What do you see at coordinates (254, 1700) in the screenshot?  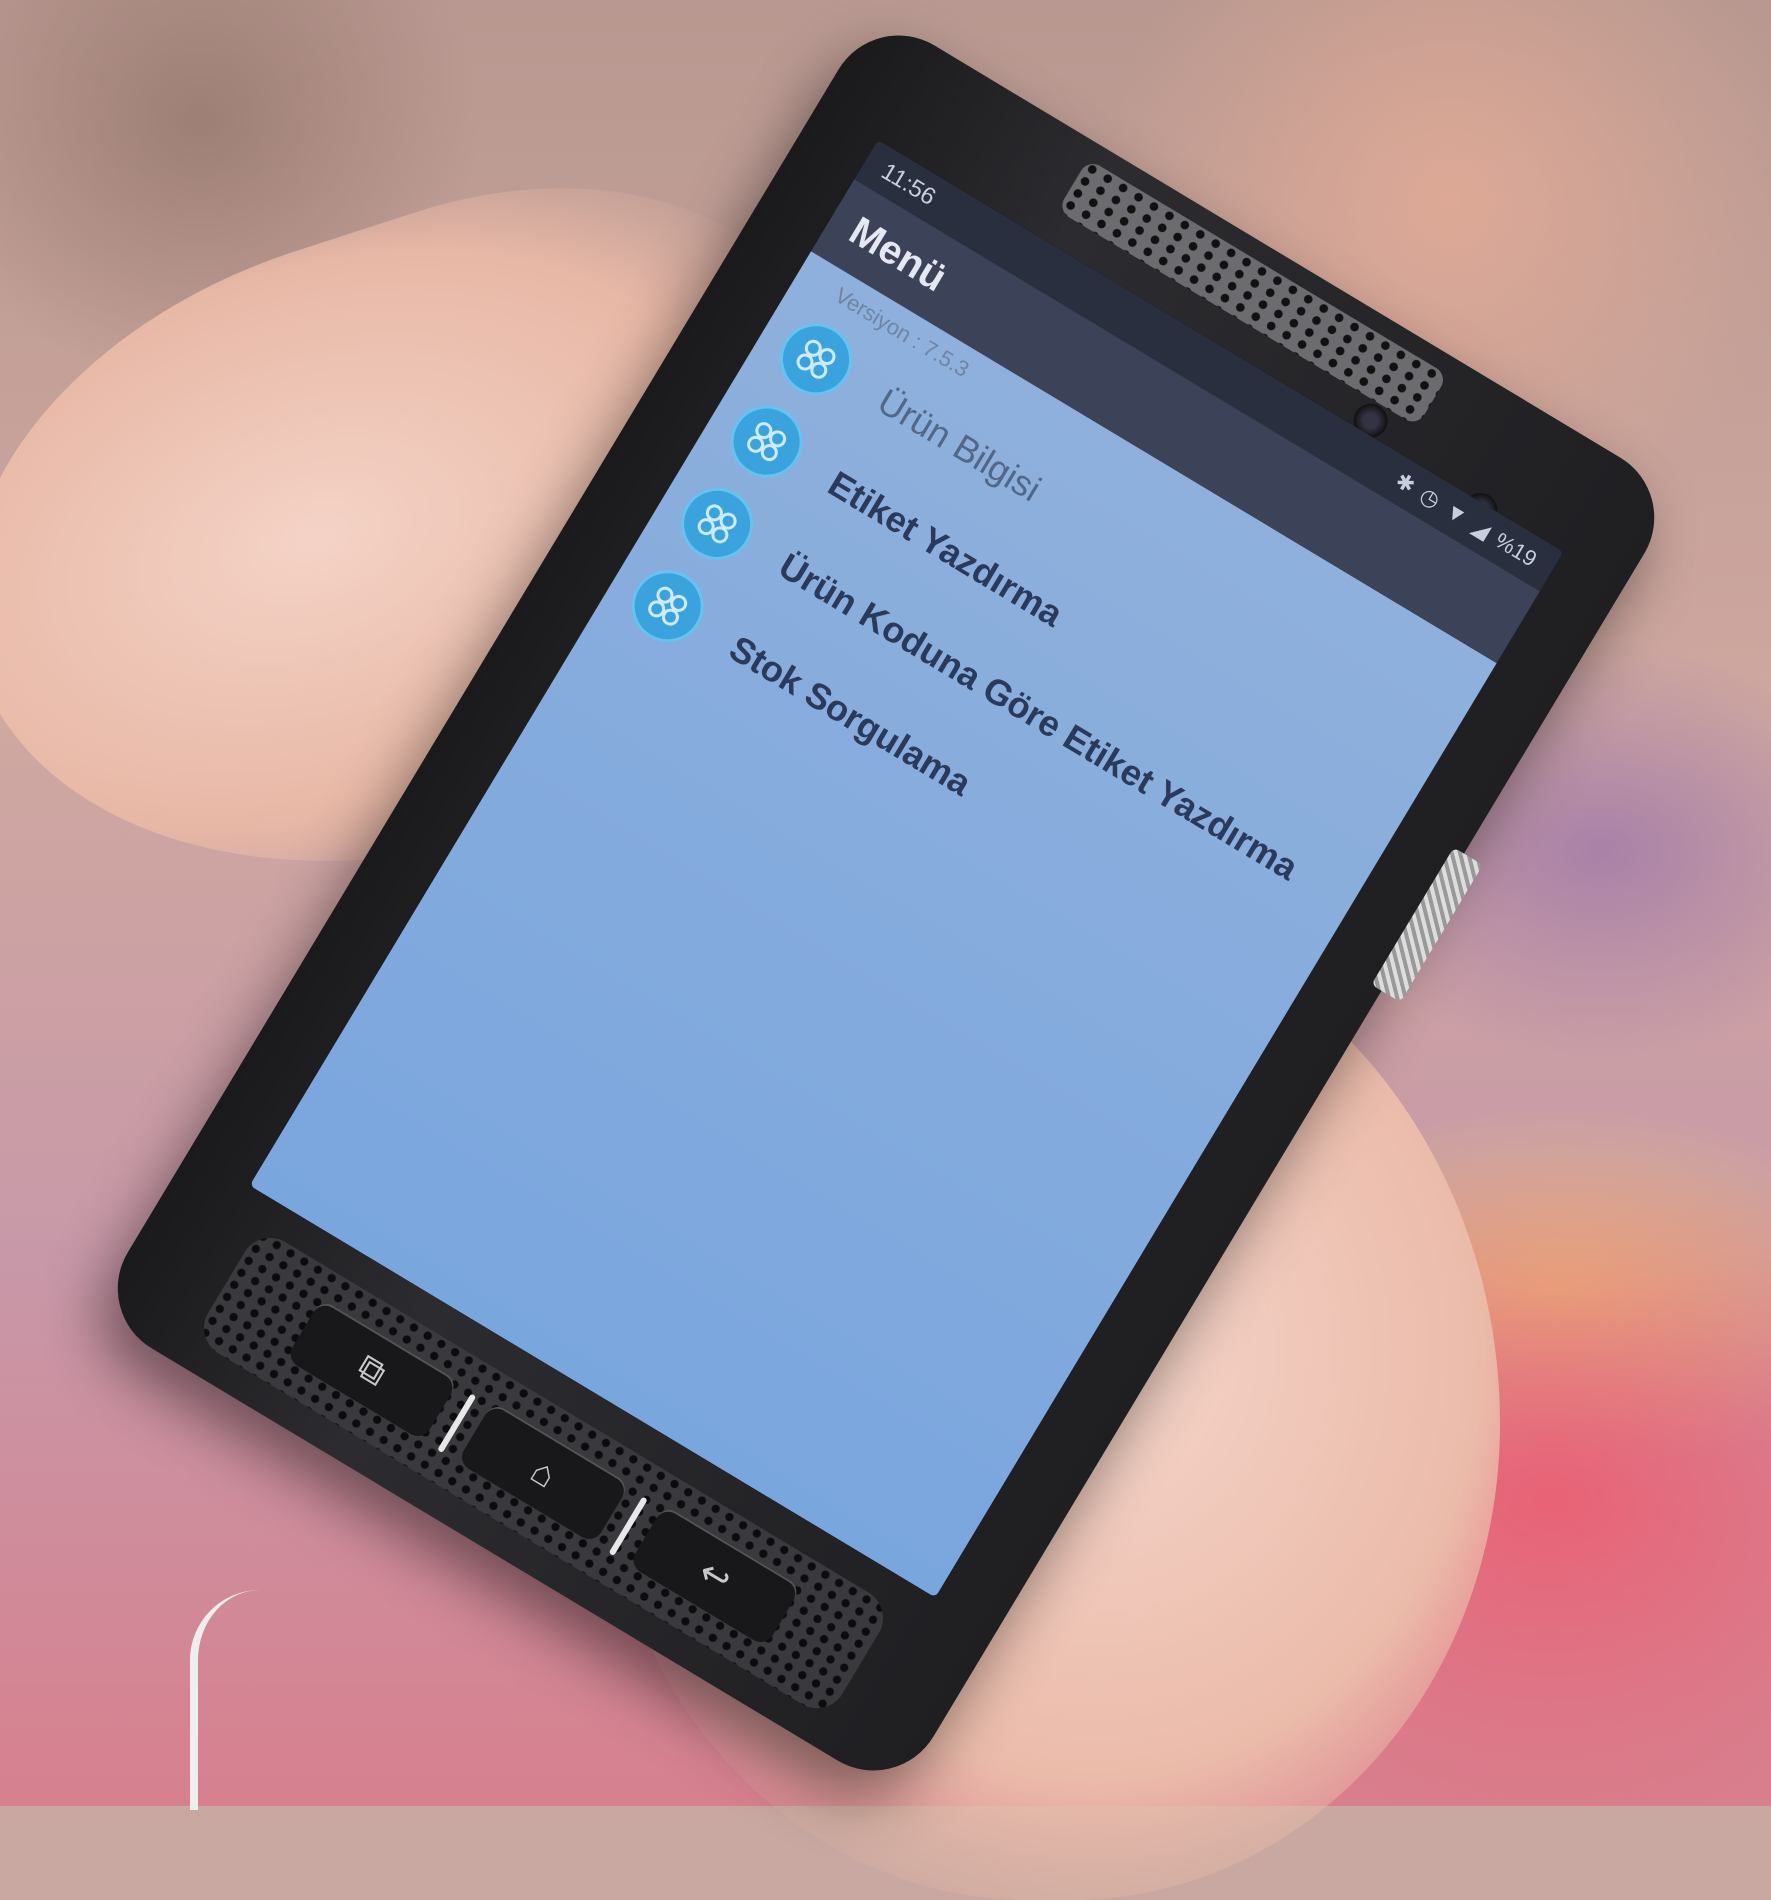 I see `charging-cable` at bounding box center [254, 1700].